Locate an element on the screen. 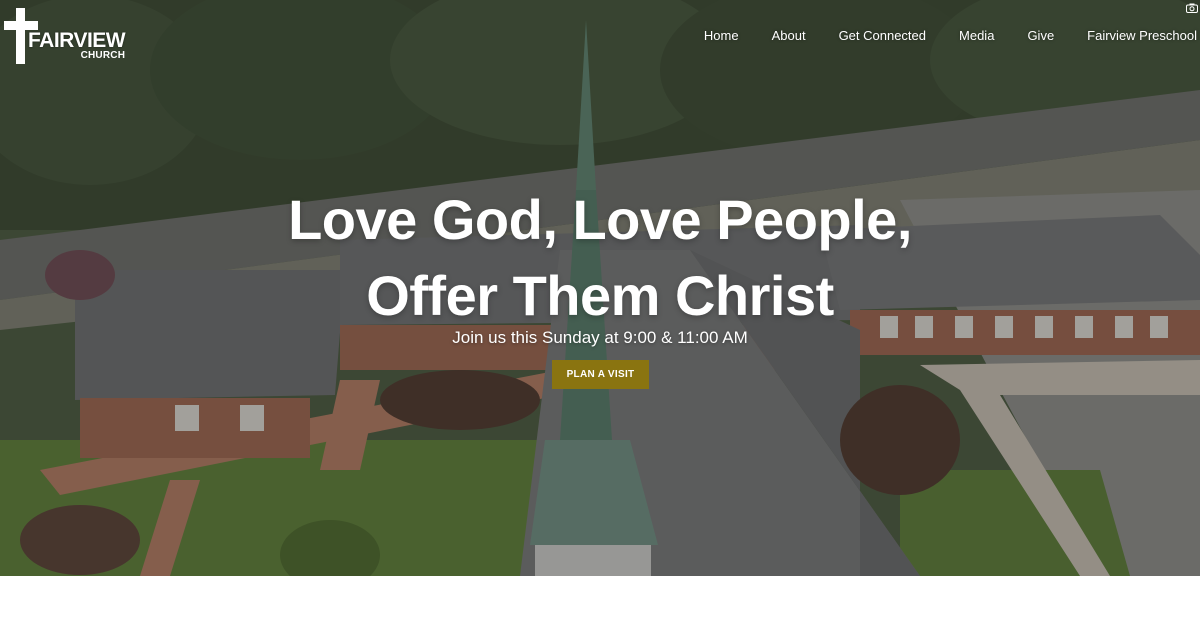  camera-icon is located at coordinates (1192, 8).